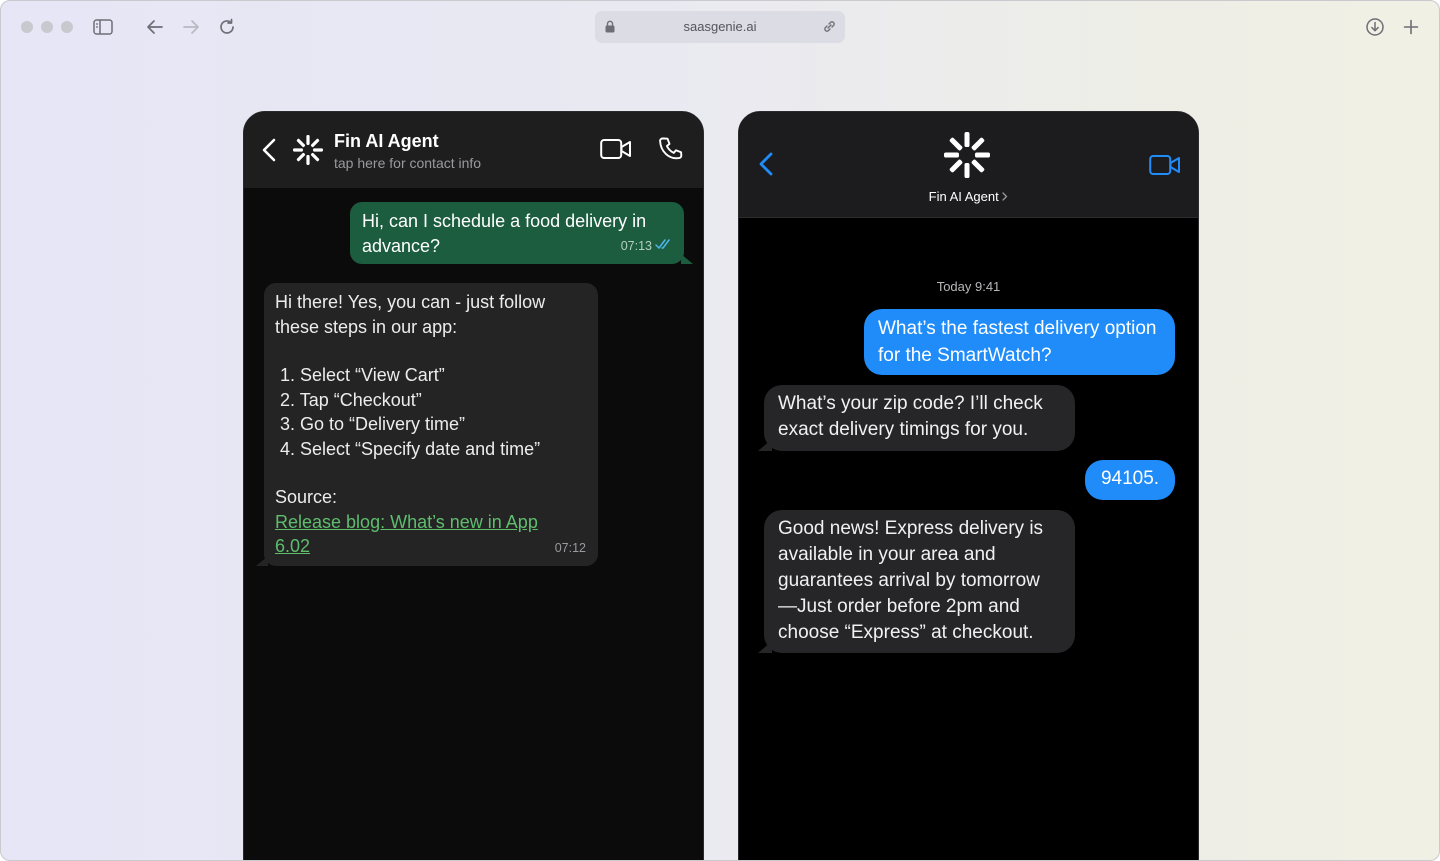  I want to click on contact-subtitle: tap here for contact info, so click(408, 163).